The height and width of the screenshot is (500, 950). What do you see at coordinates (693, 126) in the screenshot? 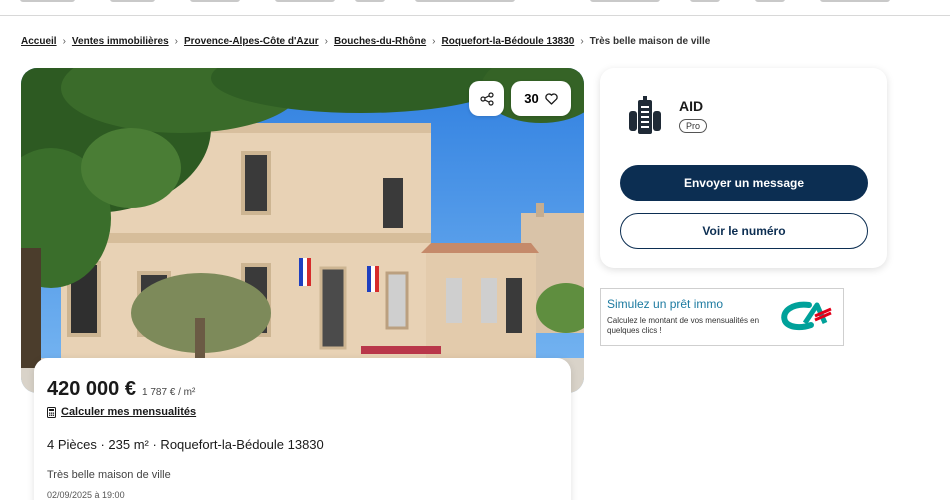
I see `pro-badge: Pro` at bounding box center [693, 126].